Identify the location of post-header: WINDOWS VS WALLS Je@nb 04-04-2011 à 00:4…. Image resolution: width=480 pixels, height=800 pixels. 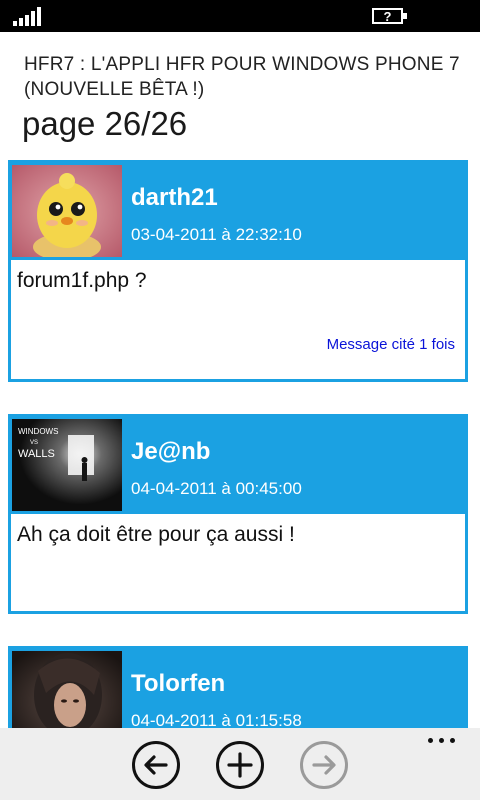
(238, 462).